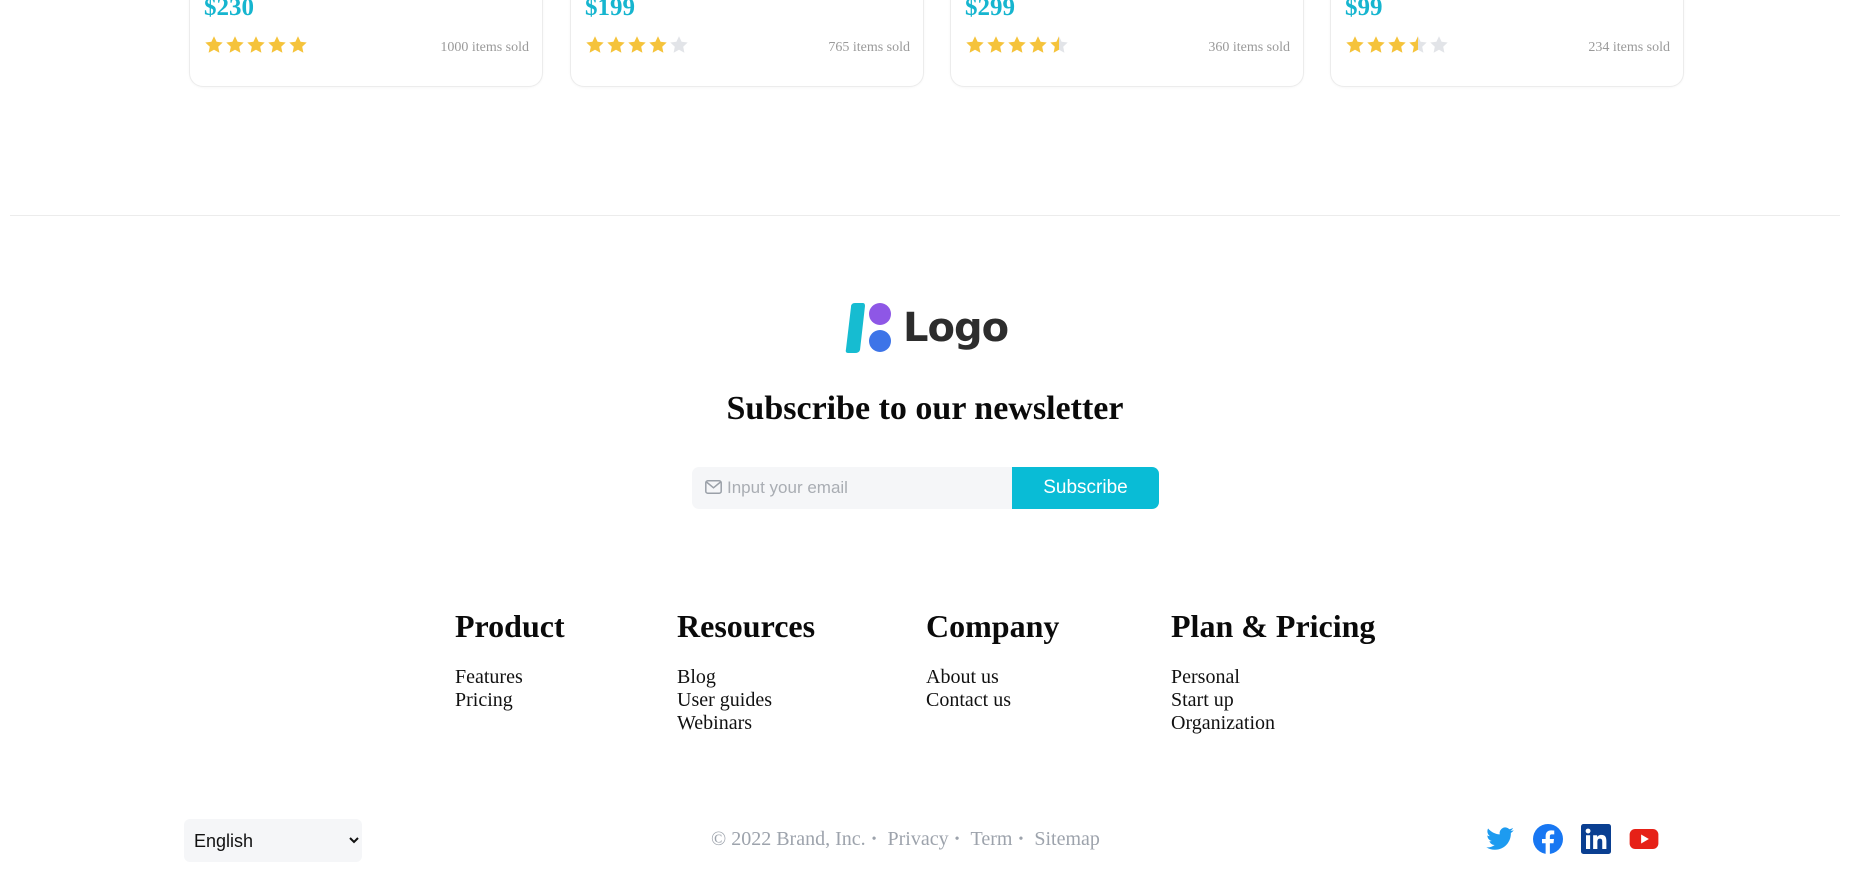 The height and width of the screenshot is (890, 1850). Describe the element at coordinates (1629, 47) in the screenshot. I see `items-sold: 234 items sold` at that location.